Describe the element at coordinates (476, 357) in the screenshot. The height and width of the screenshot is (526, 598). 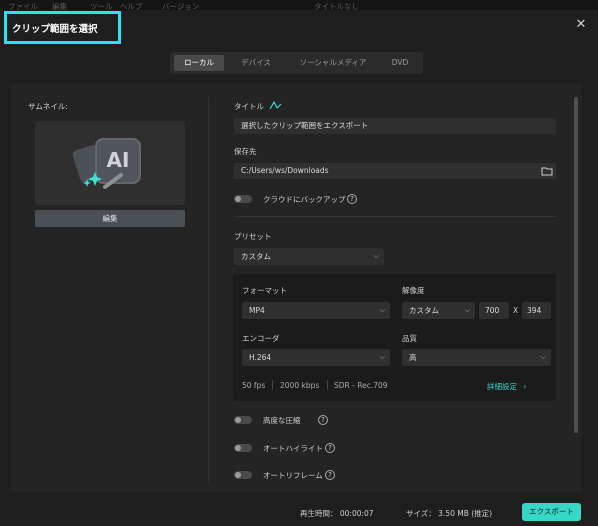
I see `quality-select: 高 ⌵` at that location.